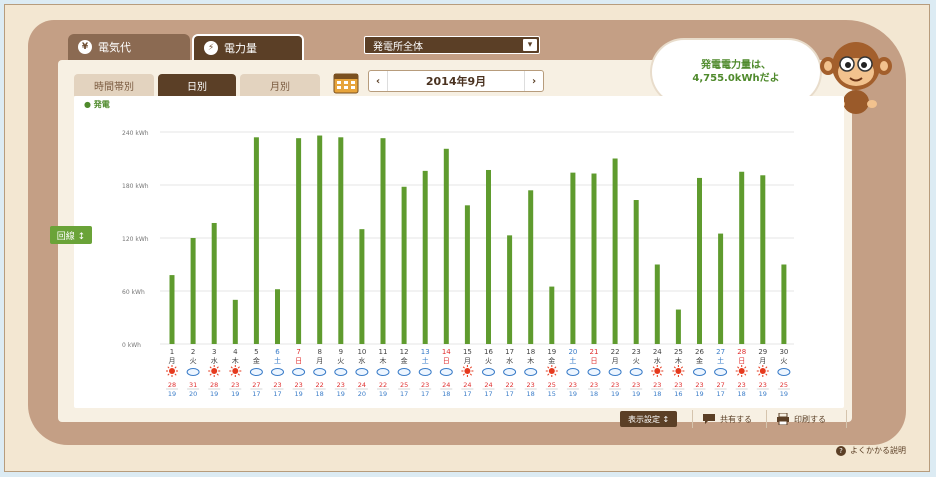 The image size is (936, 477). Describe the element at coordinates (810, 419) in the screenshot. I see `print-label: 印刷する` at that location.